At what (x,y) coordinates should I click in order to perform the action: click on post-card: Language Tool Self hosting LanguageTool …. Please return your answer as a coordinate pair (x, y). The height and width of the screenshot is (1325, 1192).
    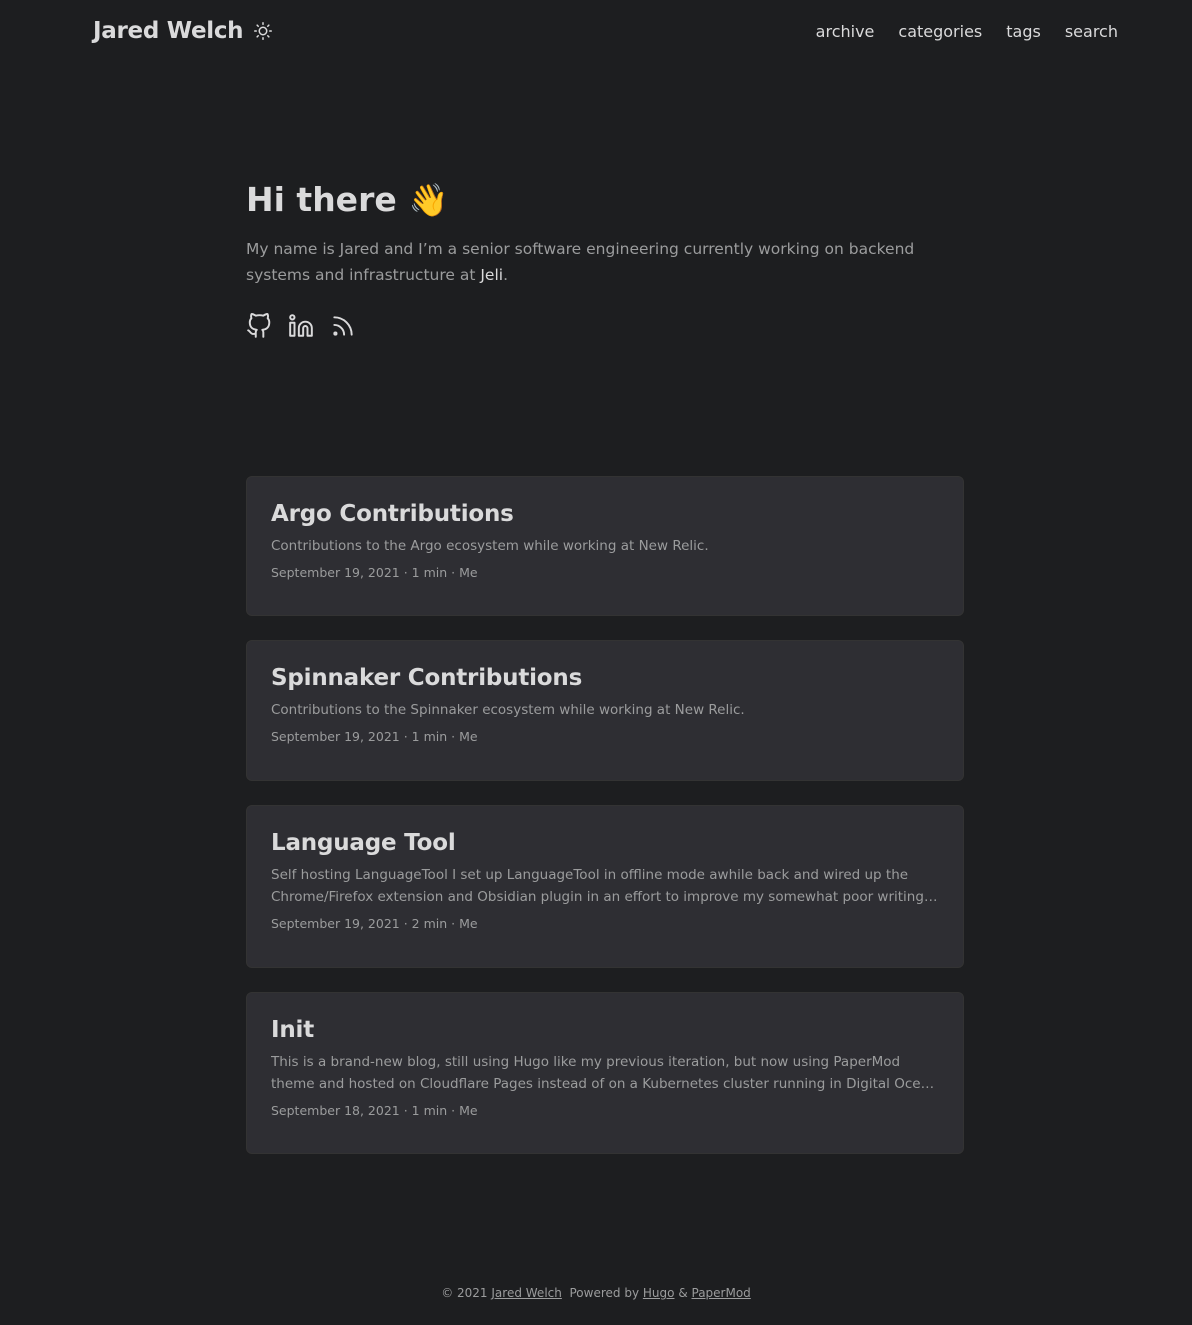
    Looking at the image, I should click on (605, 886).